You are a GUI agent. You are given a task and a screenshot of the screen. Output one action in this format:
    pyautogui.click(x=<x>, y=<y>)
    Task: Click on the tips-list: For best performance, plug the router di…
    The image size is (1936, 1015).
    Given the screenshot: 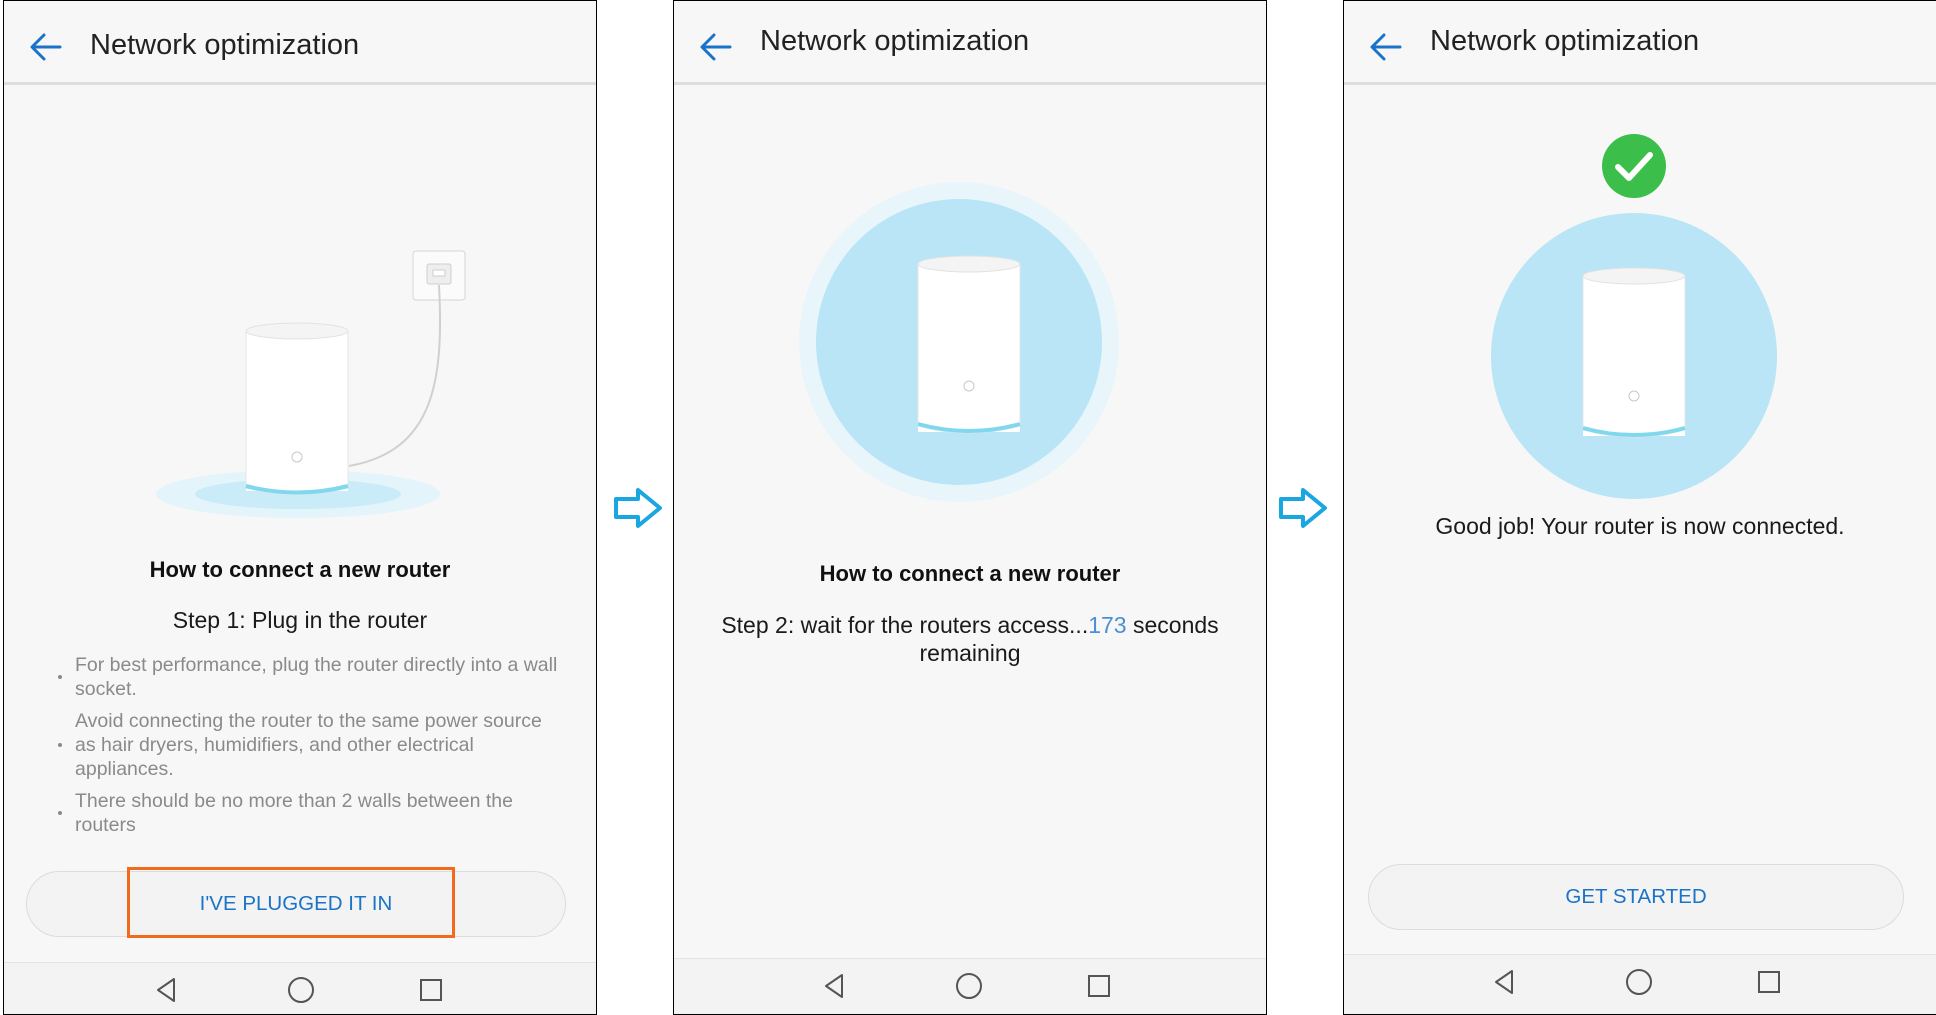 What is the action you would take?
    pyautogui.click(x=310, y=749)
    